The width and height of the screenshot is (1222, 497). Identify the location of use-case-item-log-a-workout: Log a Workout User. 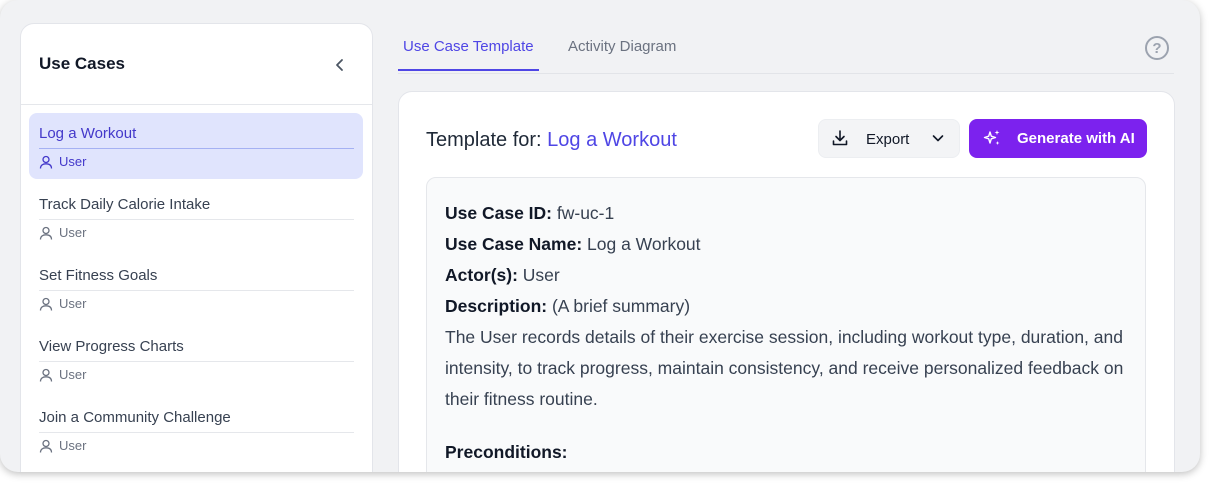
(196, 146).